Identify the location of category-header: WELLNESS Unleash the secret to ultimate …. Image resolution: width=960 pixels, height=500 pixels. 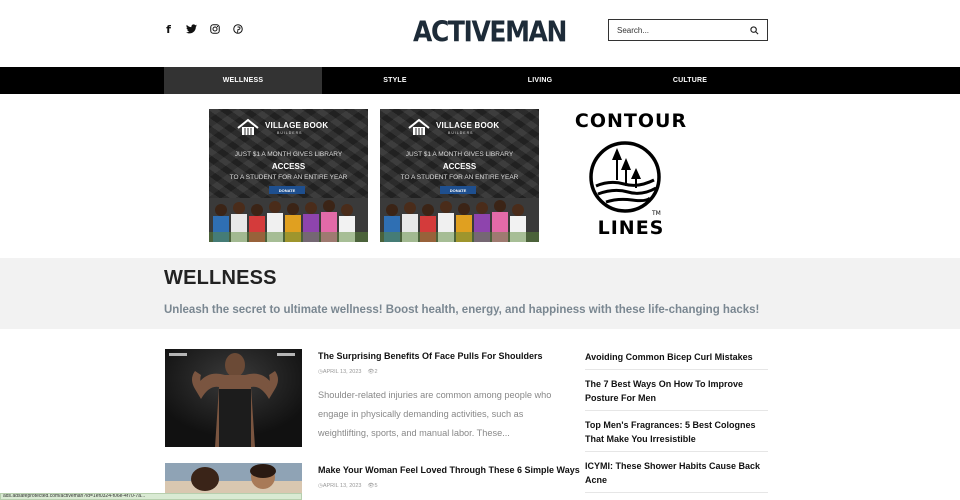
(480, 293).